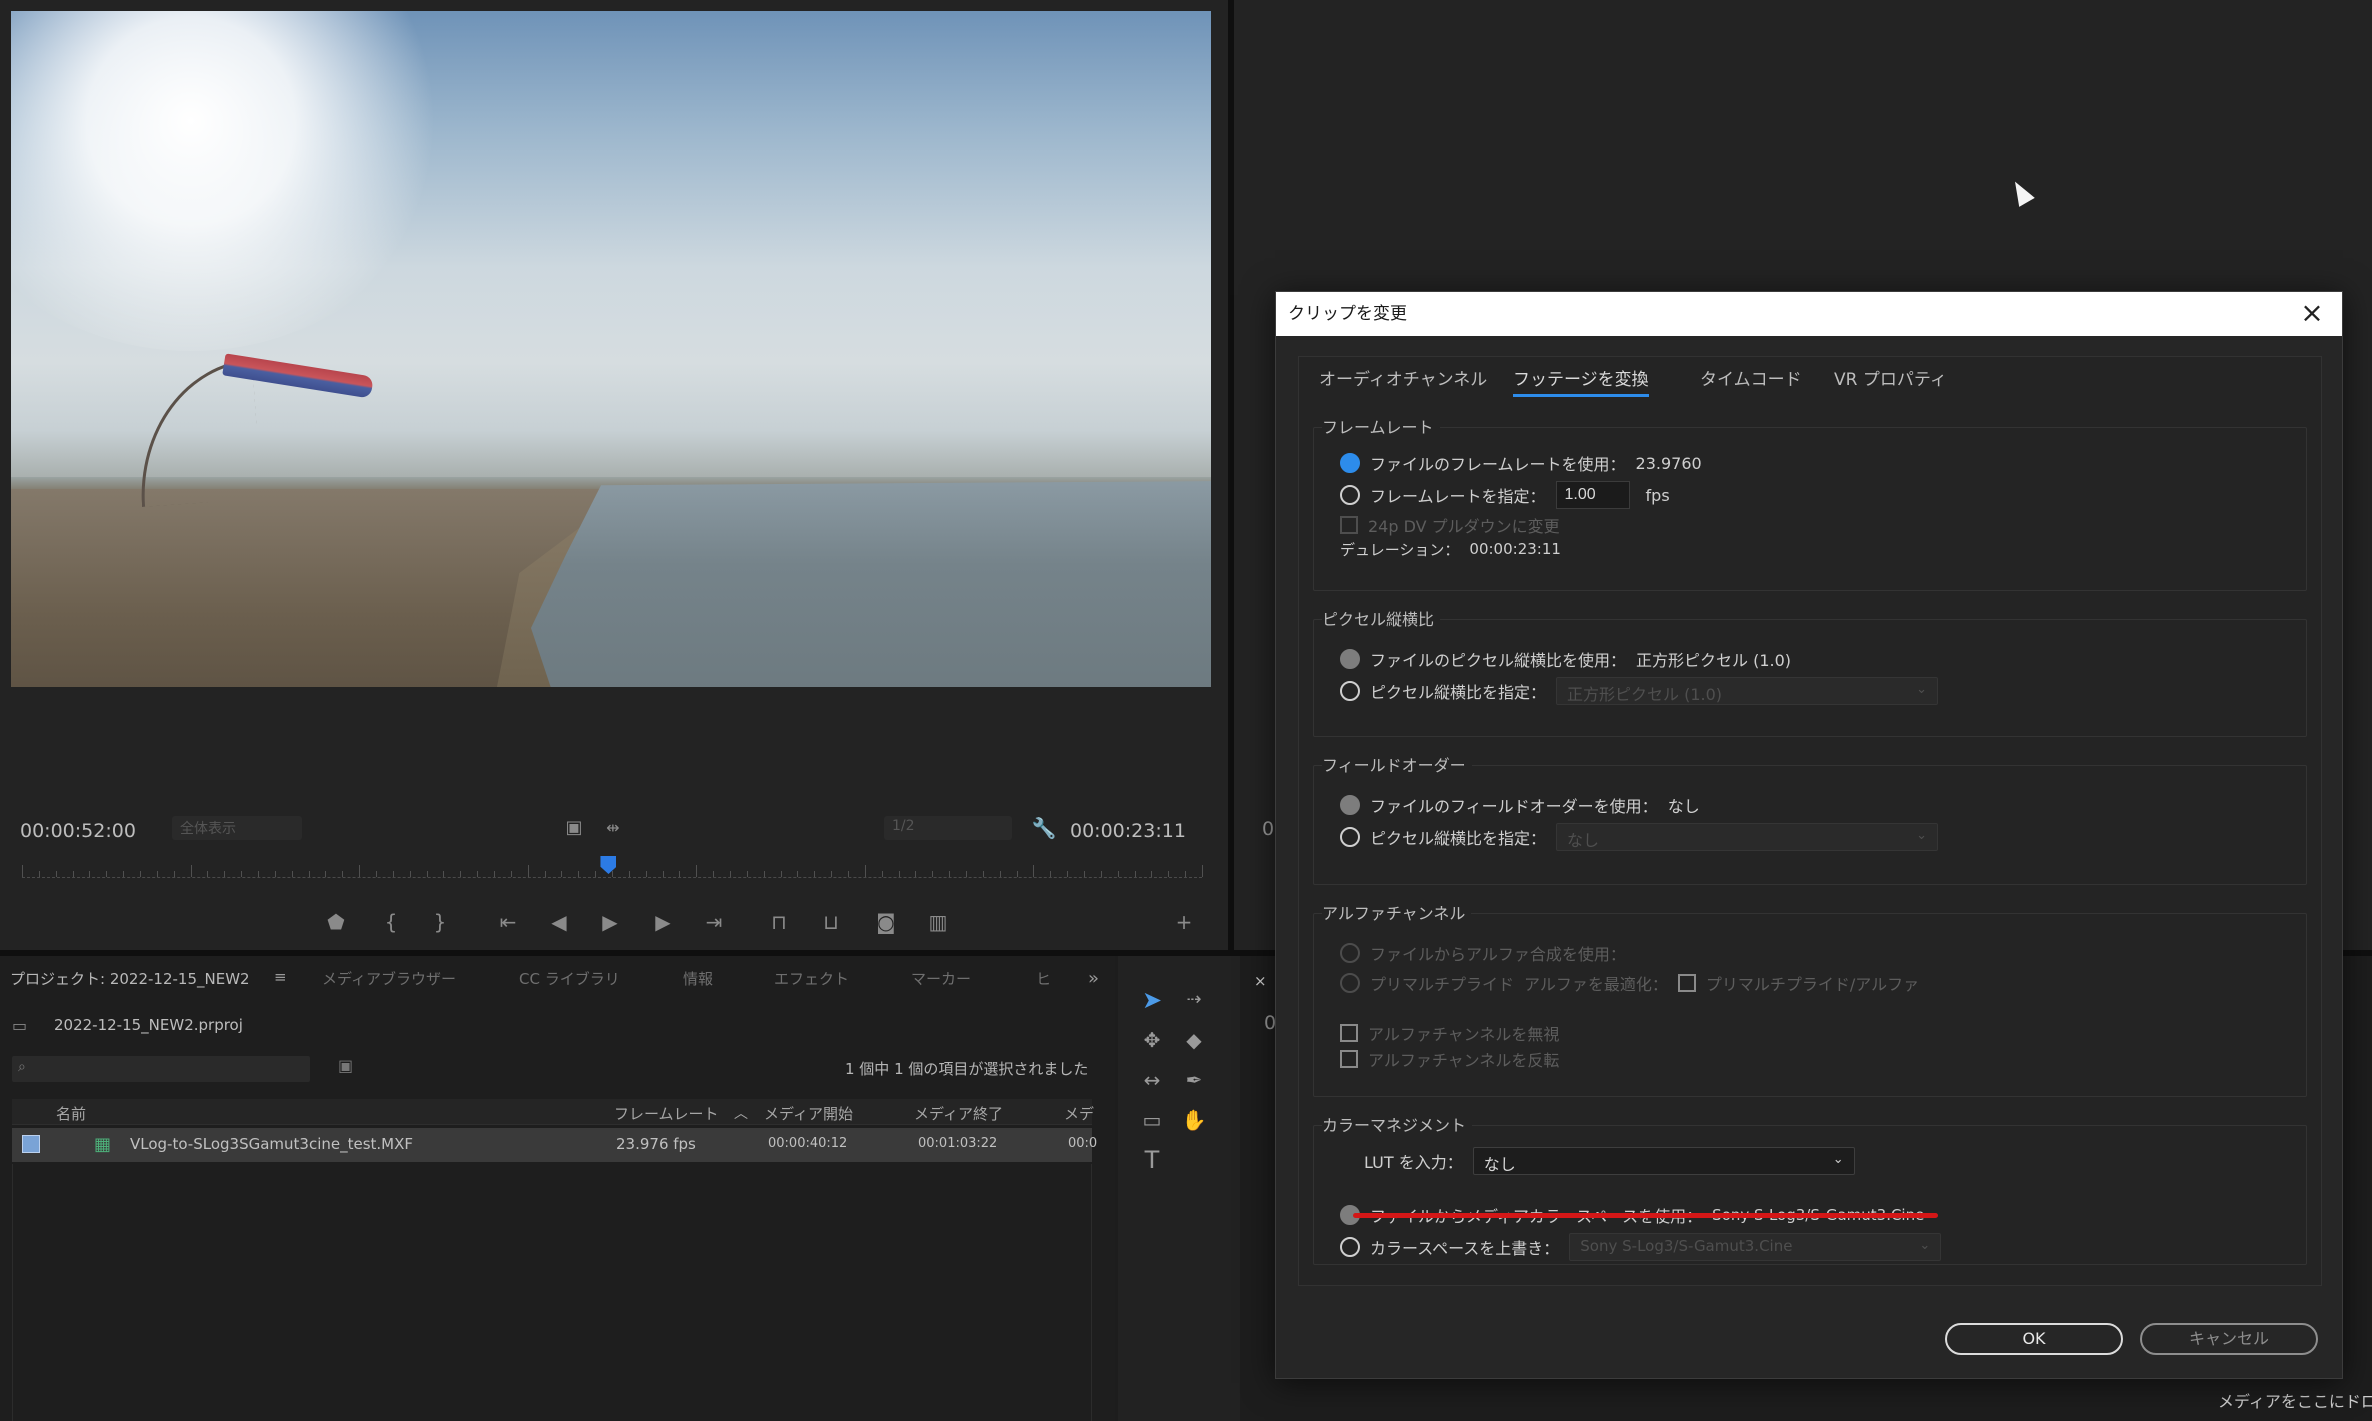  I want to click on col-media-extra: メデ, so click(1079, 1113).